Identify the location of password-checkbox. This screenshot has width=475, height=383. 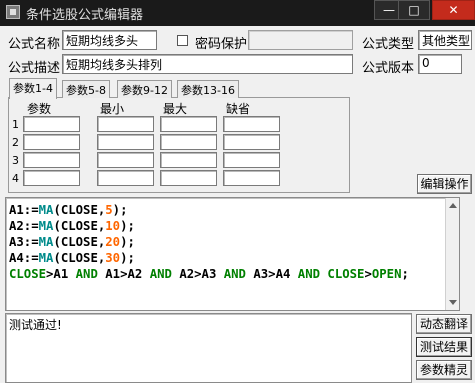
(182, 40).